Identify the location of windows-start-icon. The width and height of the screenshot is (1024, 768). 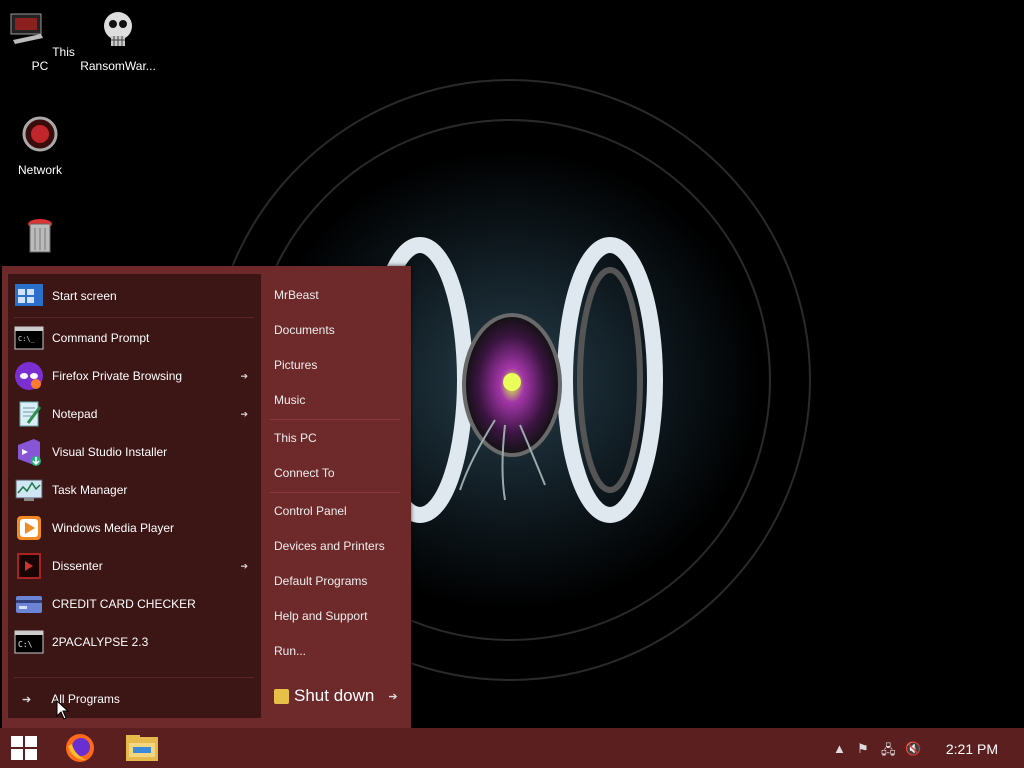
(24, 748).